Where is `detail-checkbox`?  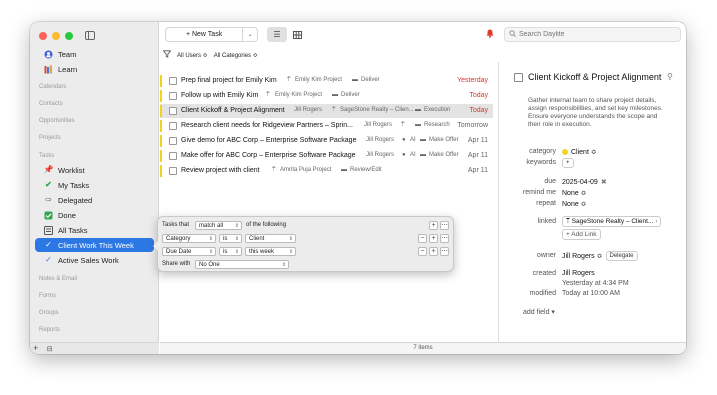 detail-checkbox is located at coordinates (518, 77).